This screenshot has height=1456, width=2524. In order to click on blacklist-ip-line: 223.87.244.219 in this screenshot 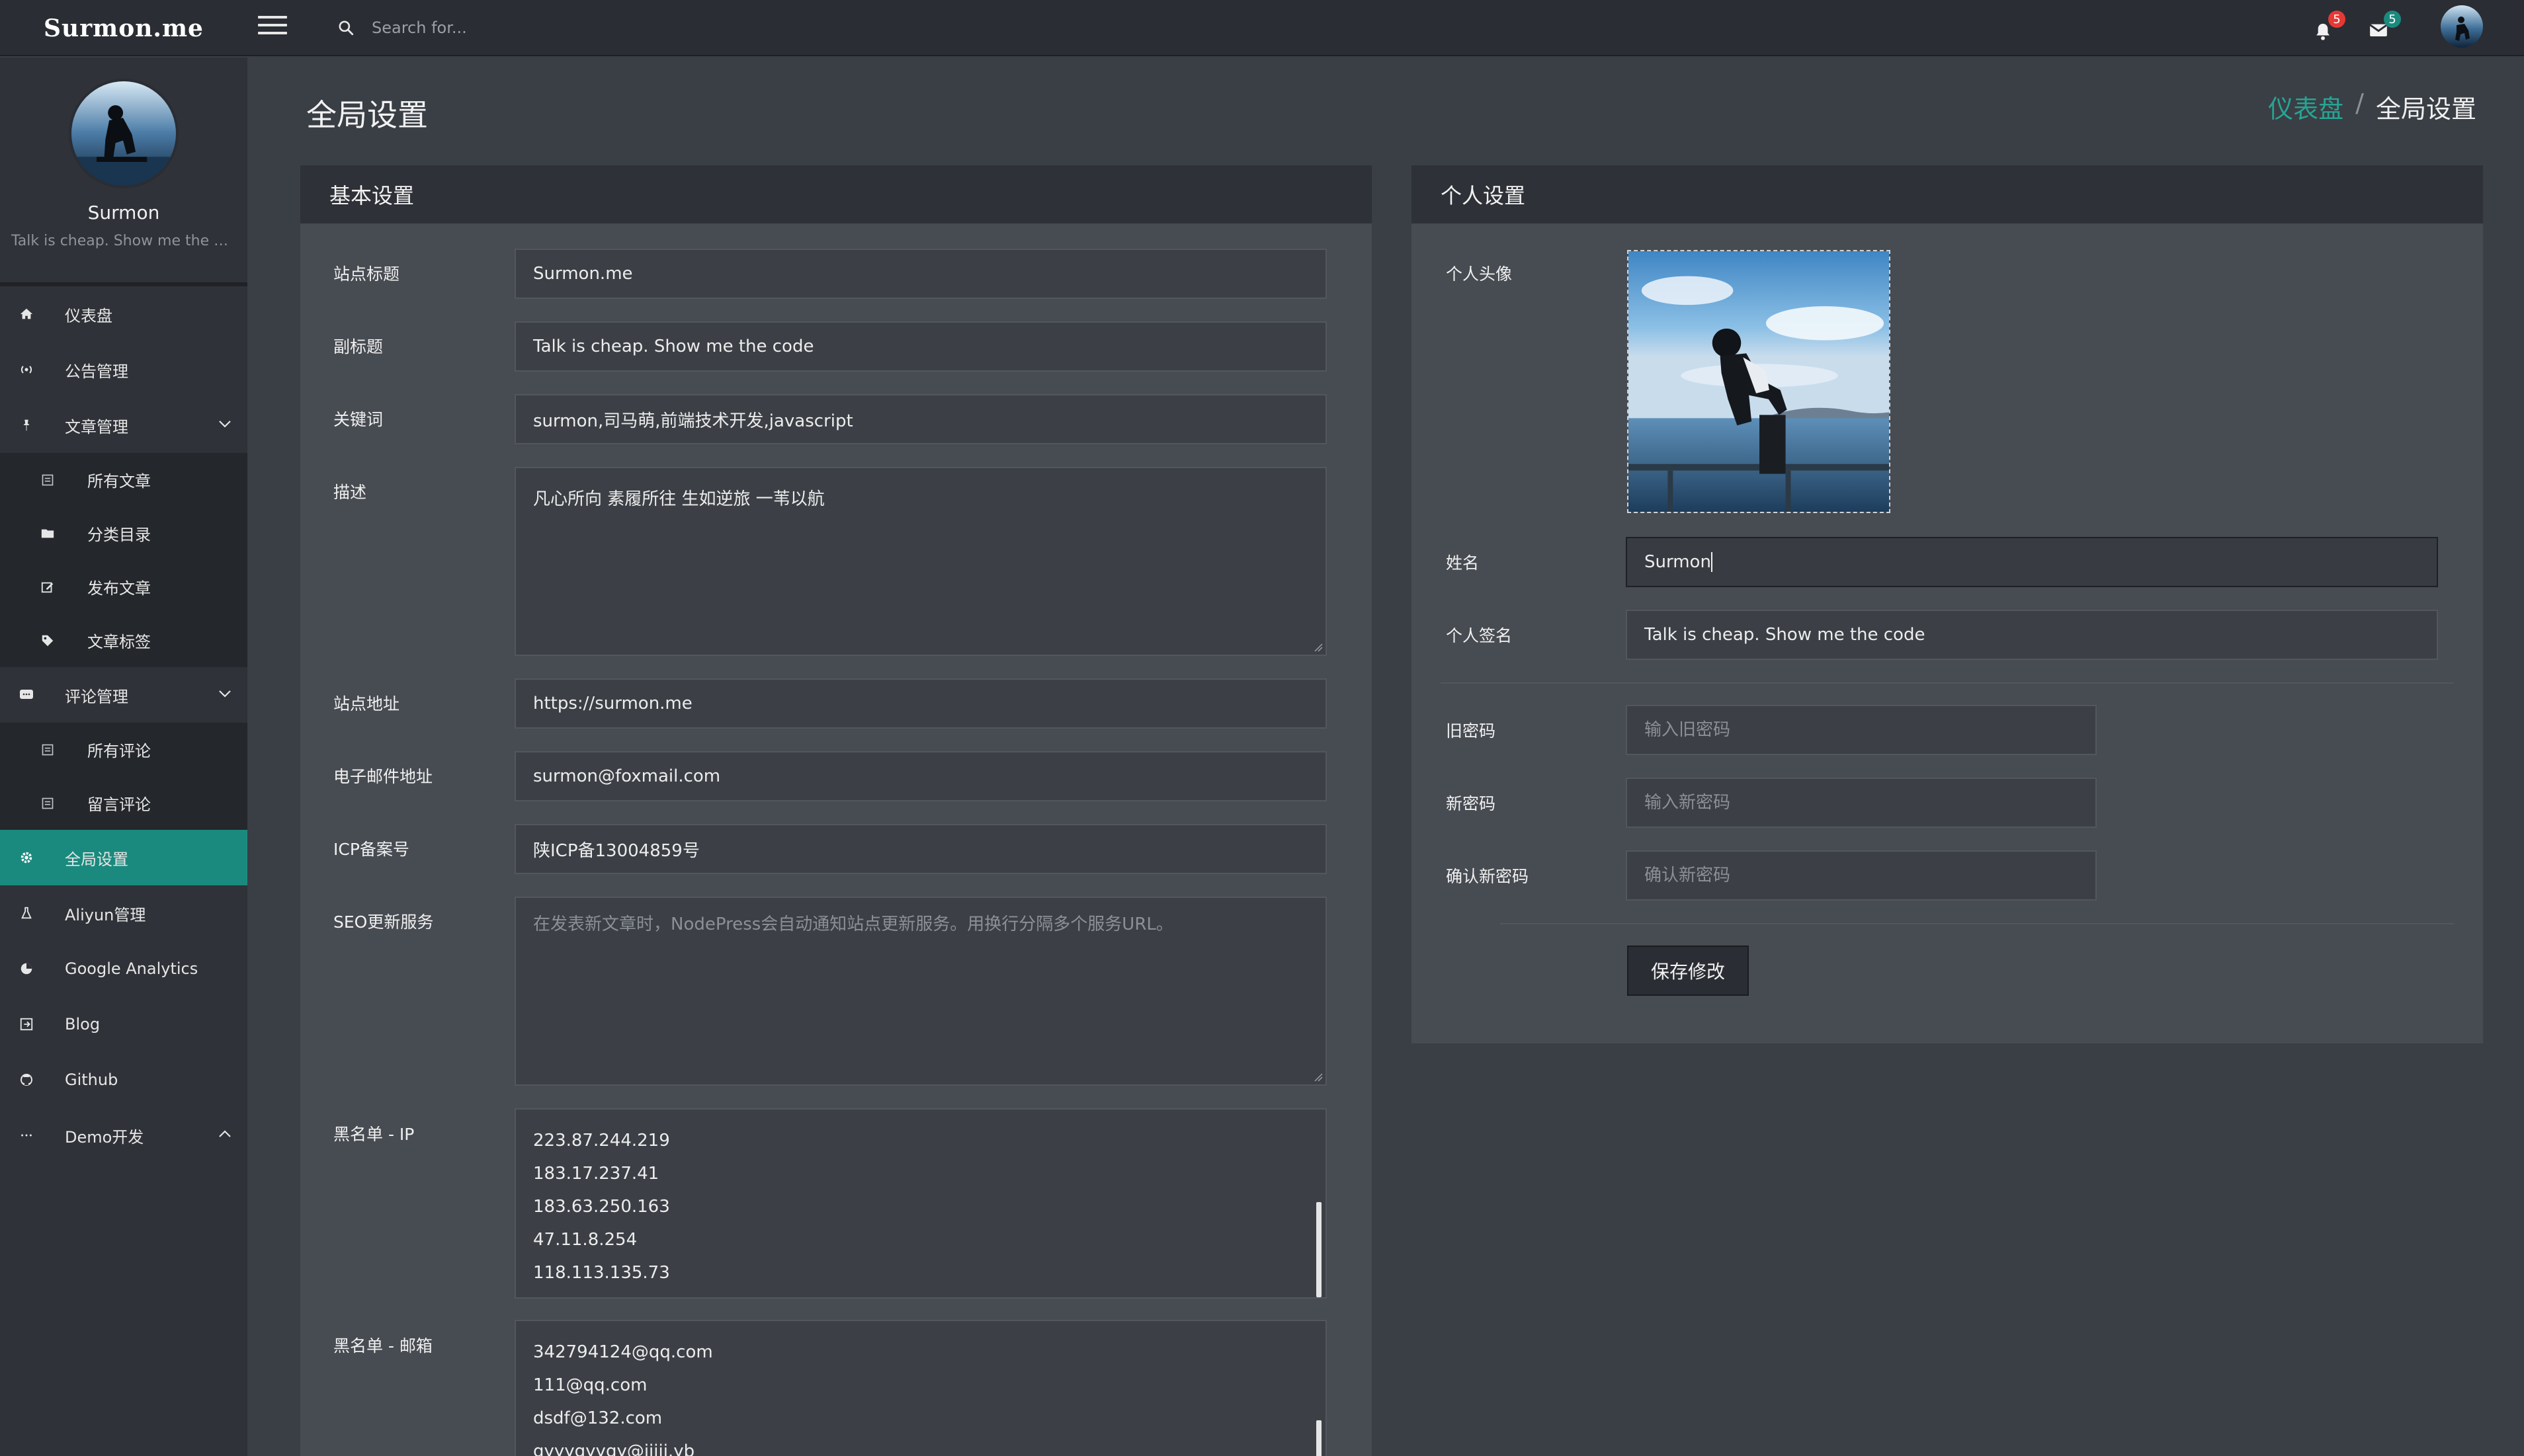, I will do `click(602, 1141)`.